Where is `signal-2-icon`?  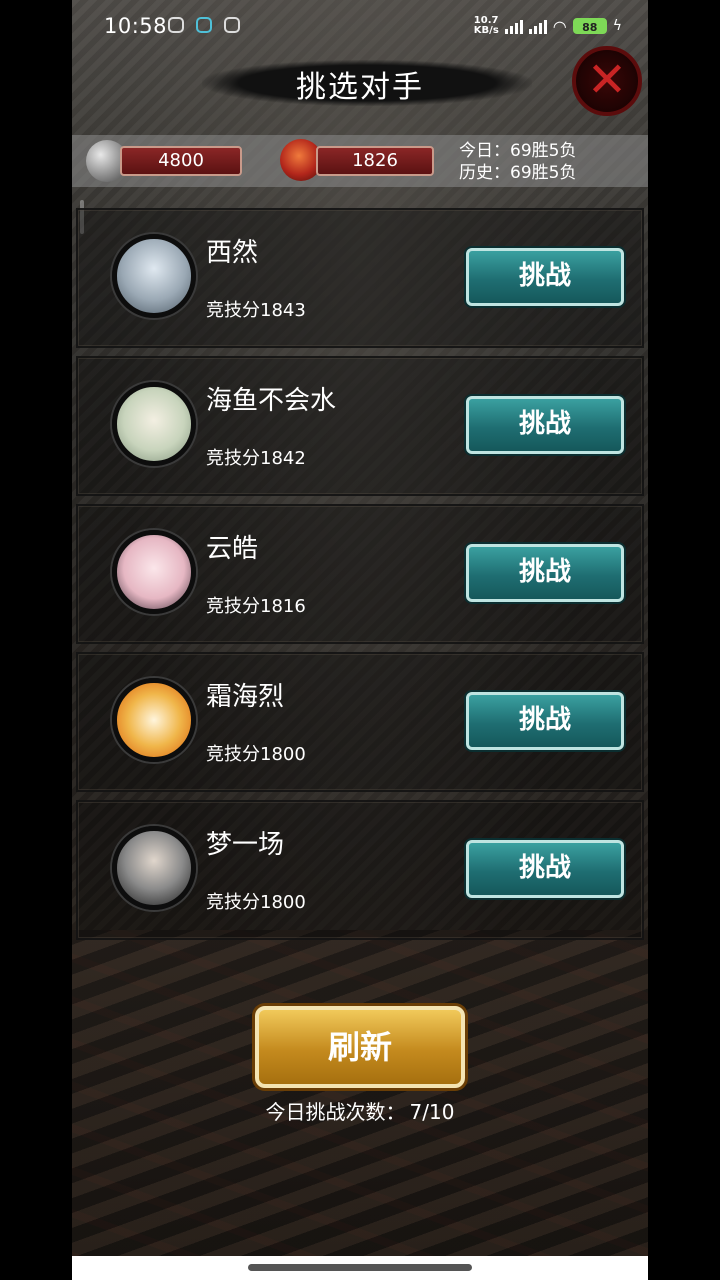 signal-2-icon is located at coordinates (537, 26).